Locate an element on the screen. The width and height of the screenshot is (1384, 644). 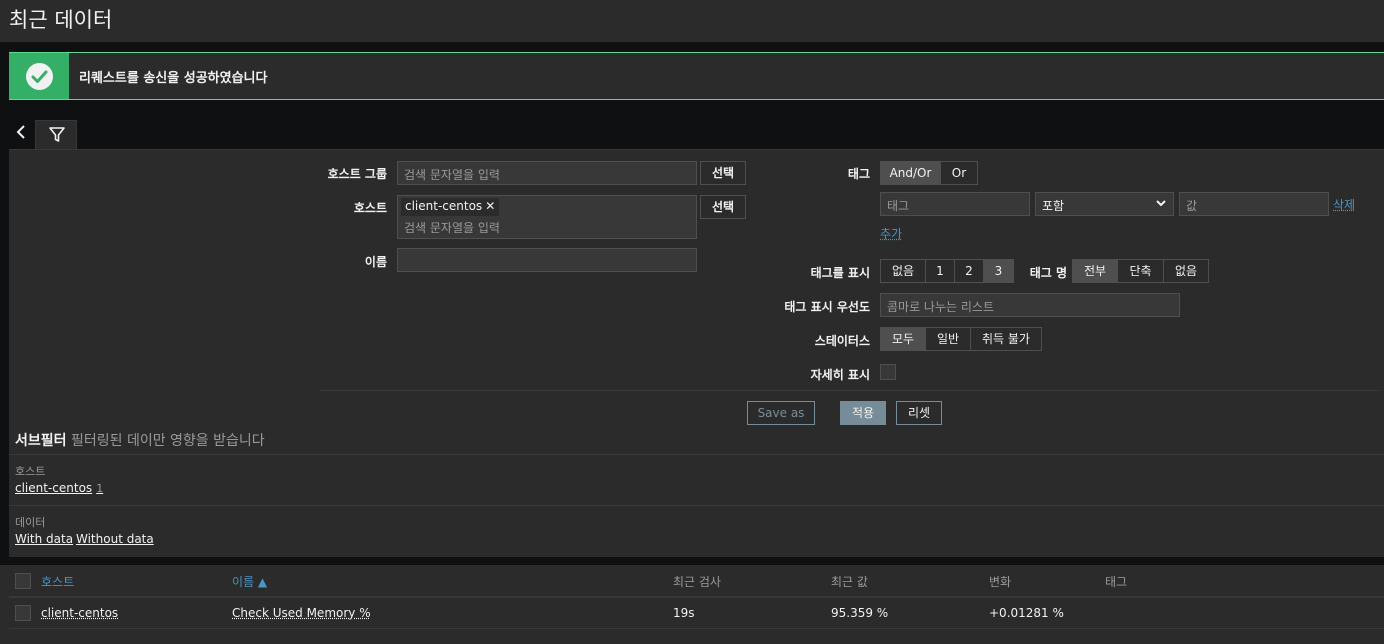
row-change: +0.01281 % is located at coordinates (1026, 613).